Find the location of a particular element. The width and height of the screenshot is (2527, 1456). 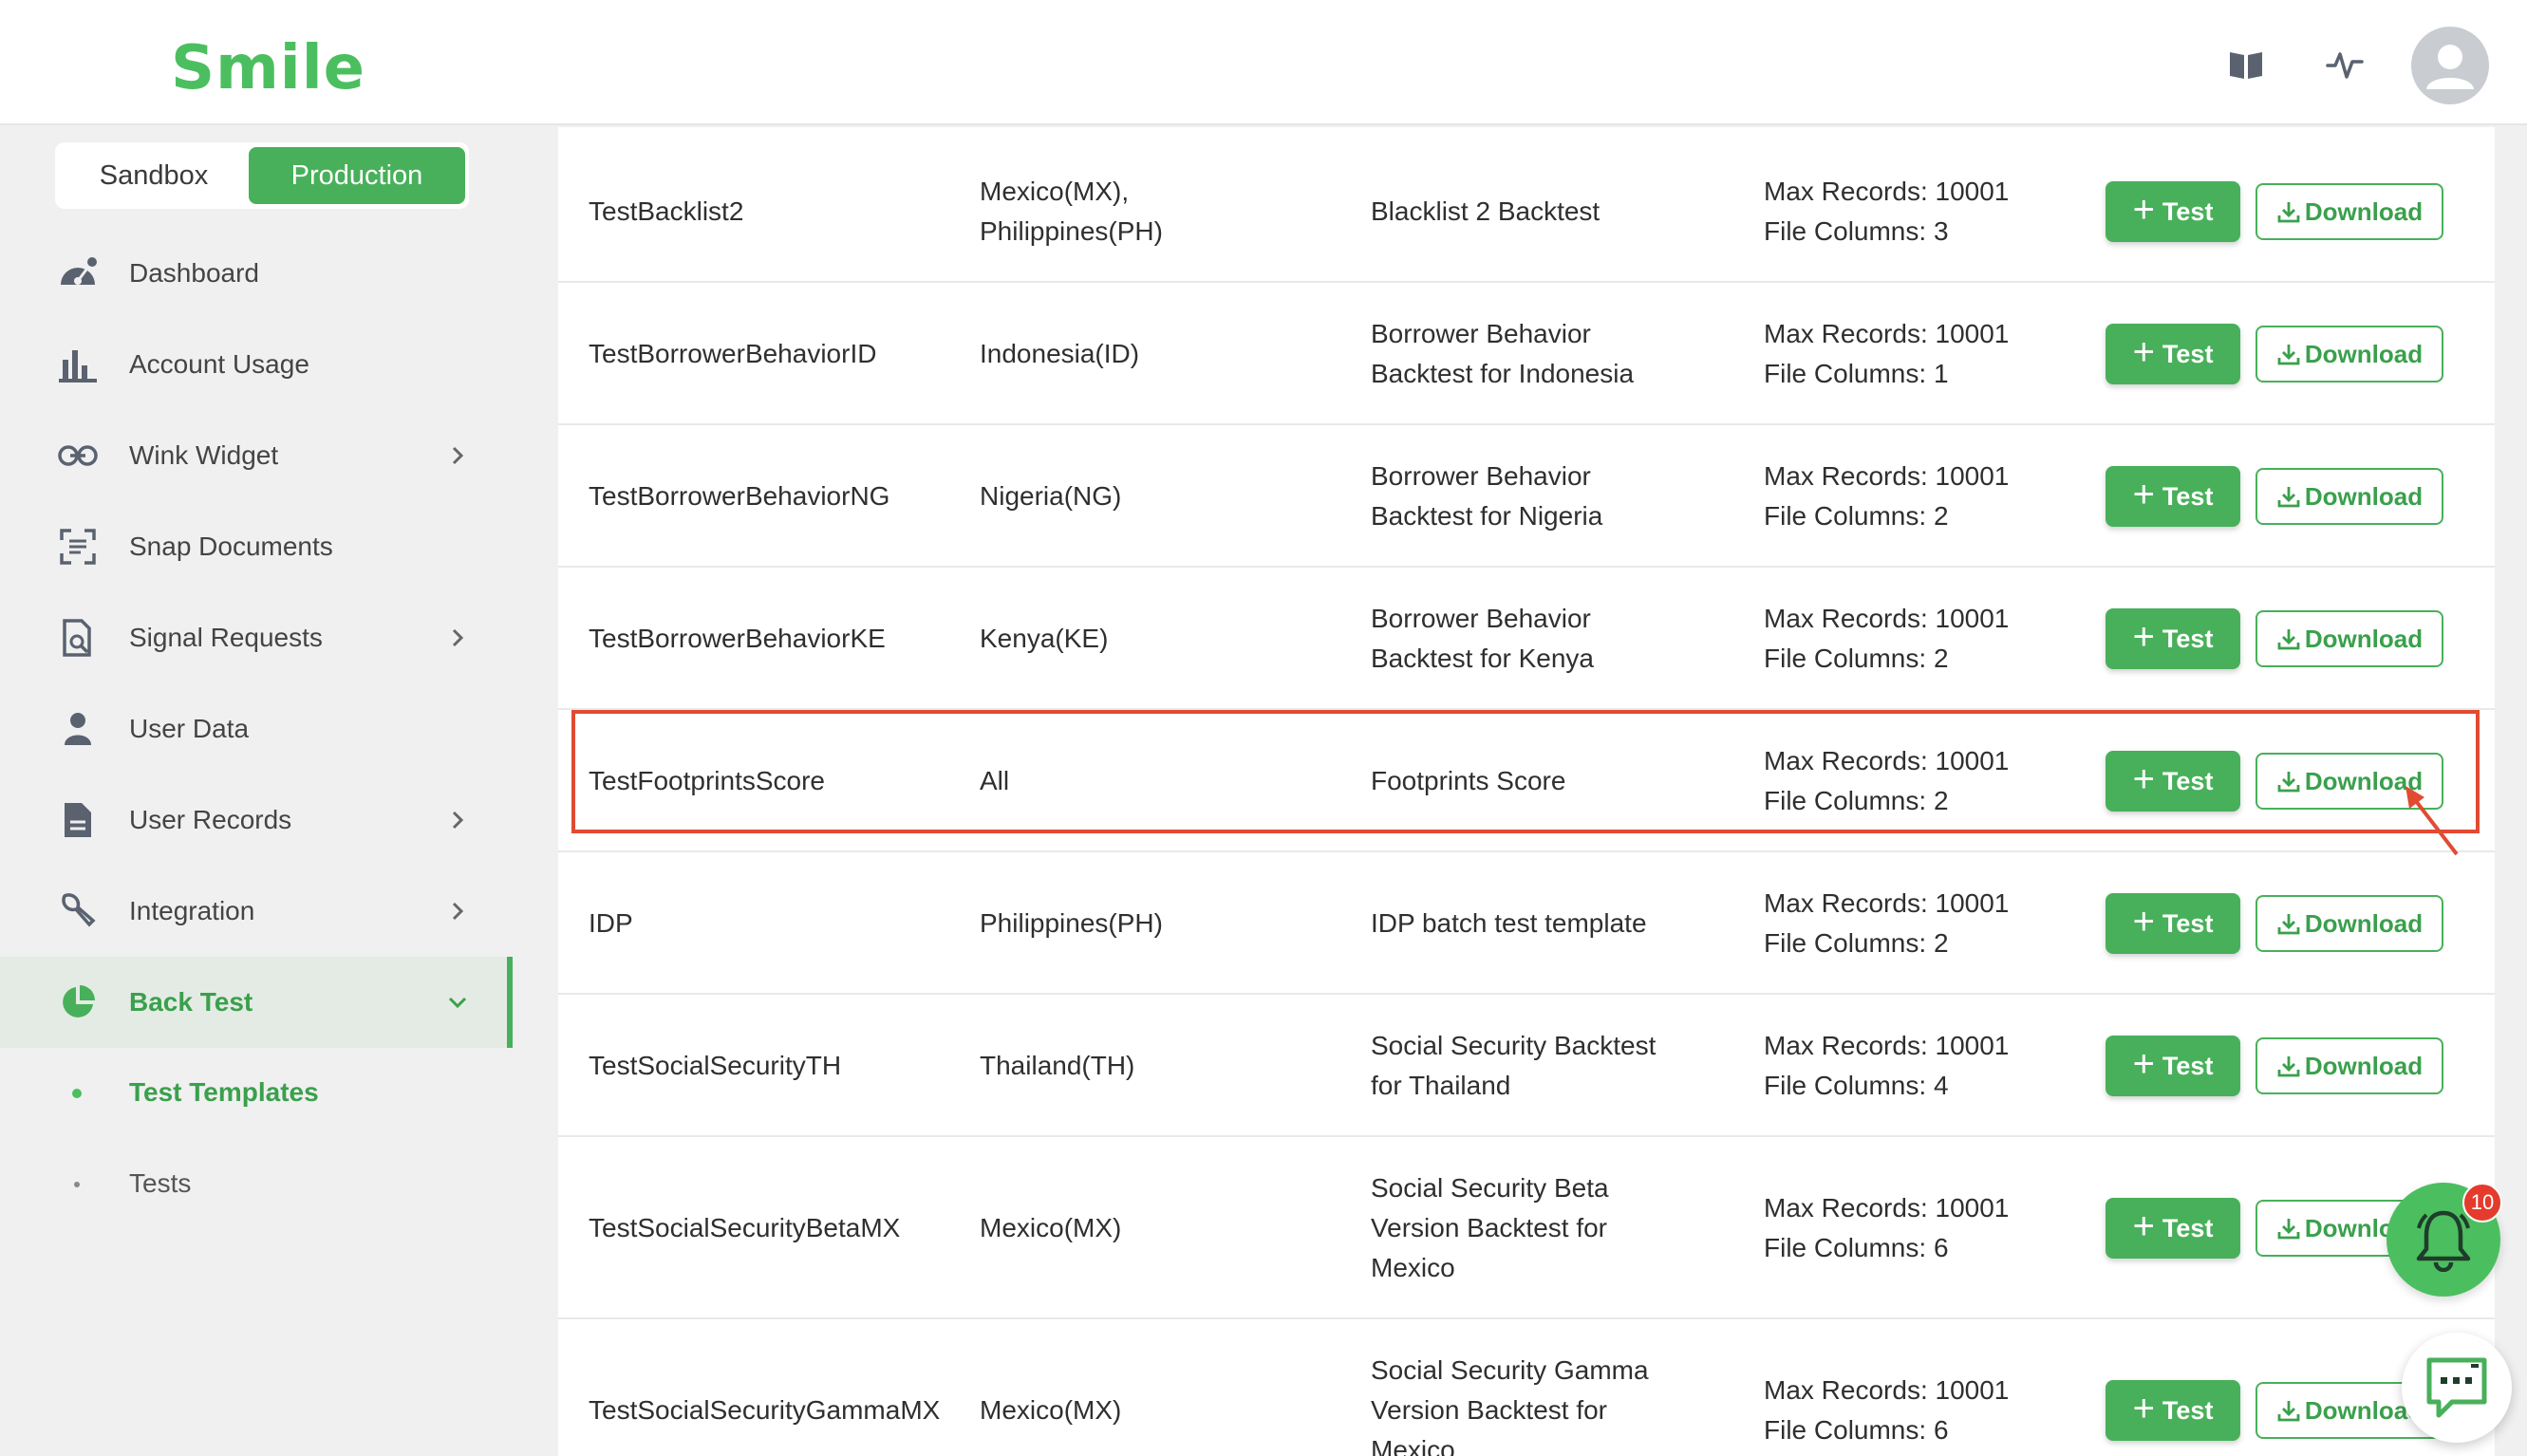

template-name: TestSocialSecurityBetaMX is located at coordinates (745, 1228).